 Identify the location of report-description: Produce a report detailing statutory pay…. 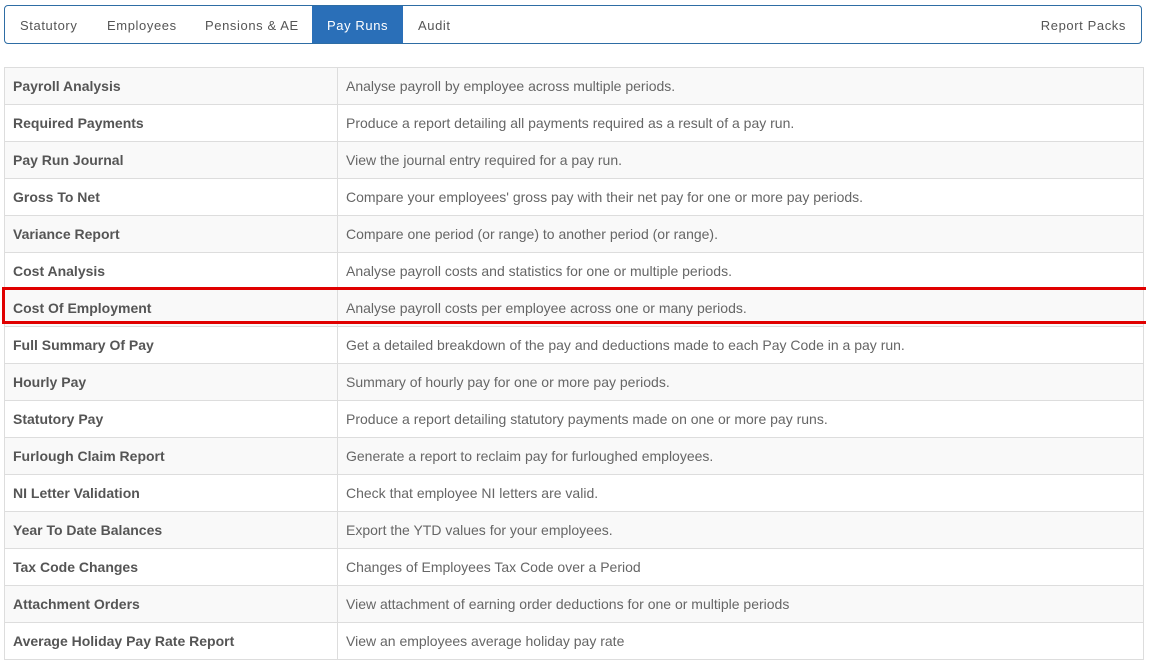
(740, 419).